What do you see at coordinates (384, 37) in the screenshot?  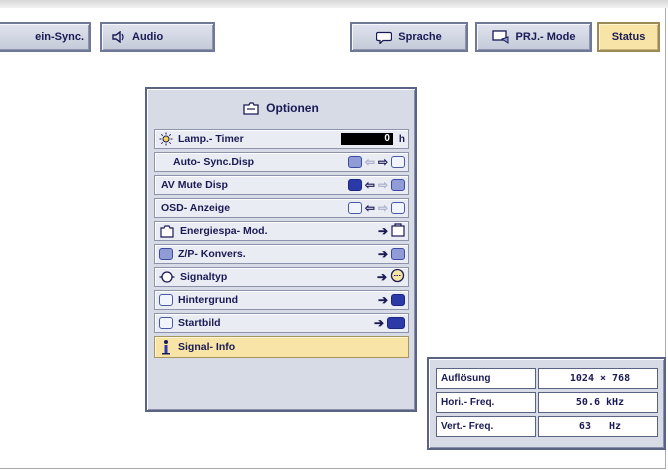 I see `speech-bubble-icon` at bounding box center [384, 37].